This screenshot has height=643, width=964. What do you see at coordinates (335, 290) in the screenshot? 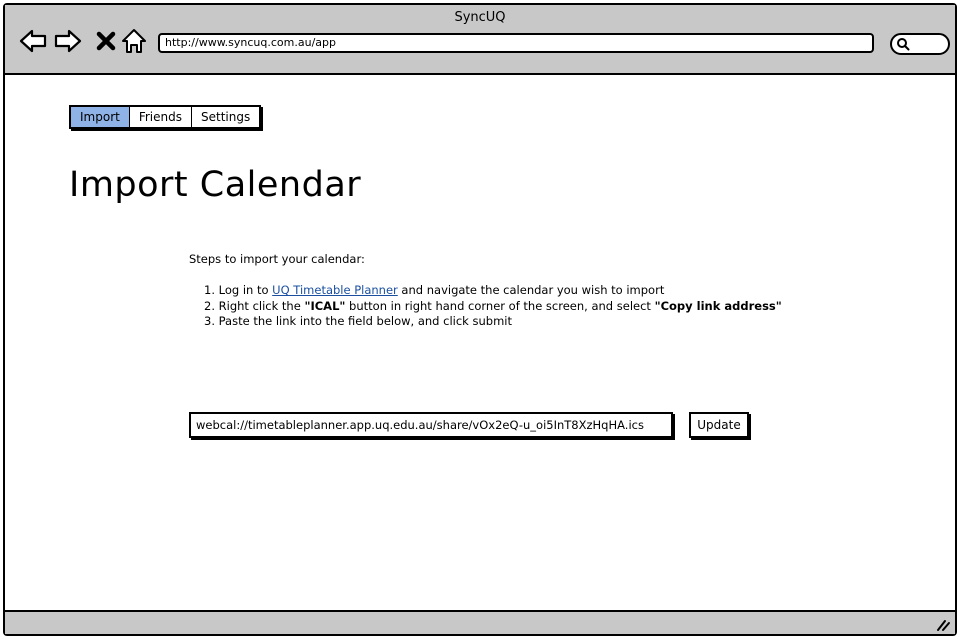
I see `uq-timetable-planner-link: UQ Timetable Planner` at bounding box center [335, 290].